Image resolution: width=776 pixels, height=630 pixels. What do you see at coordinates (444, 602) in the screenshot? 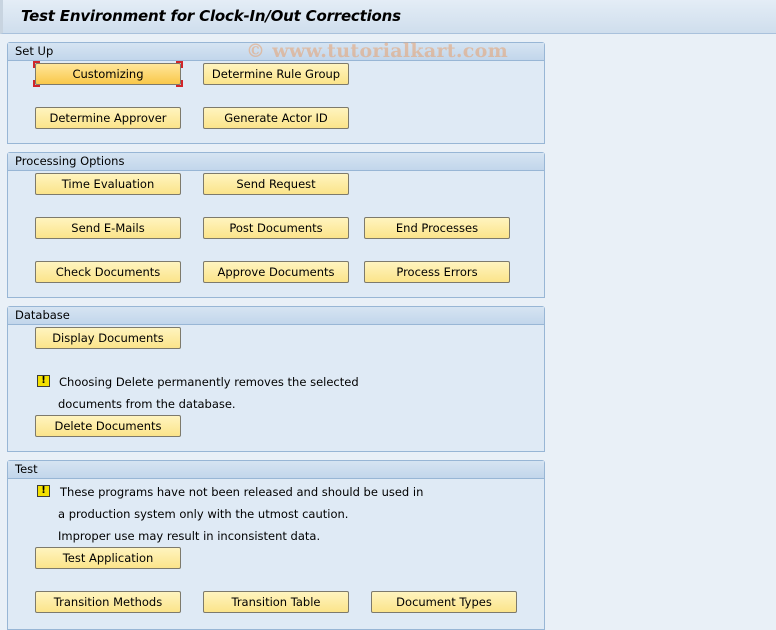
I see `document-types-button: Document Types` at bounding box center [444, 602].